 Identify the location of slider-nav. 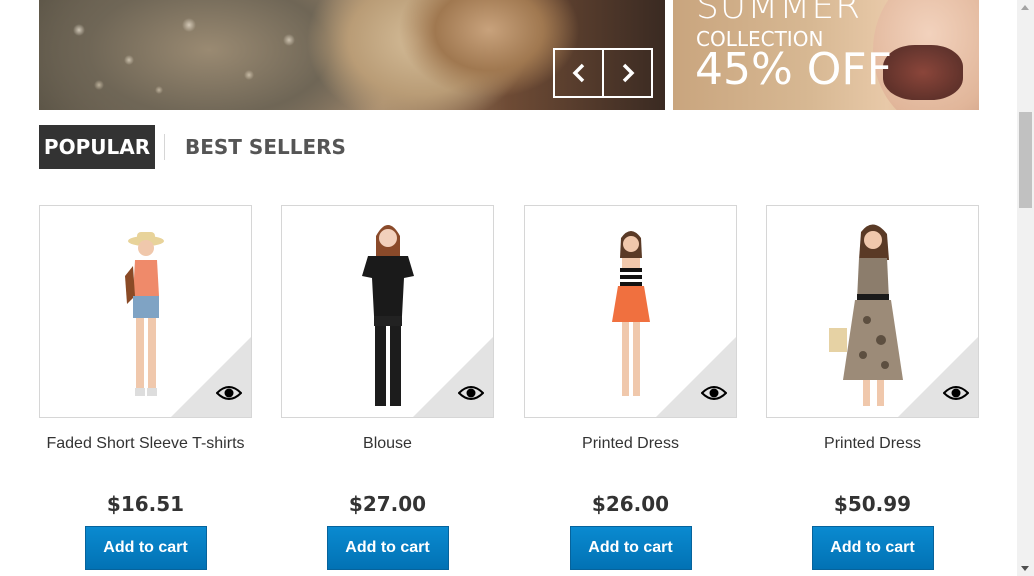
(603, 73).